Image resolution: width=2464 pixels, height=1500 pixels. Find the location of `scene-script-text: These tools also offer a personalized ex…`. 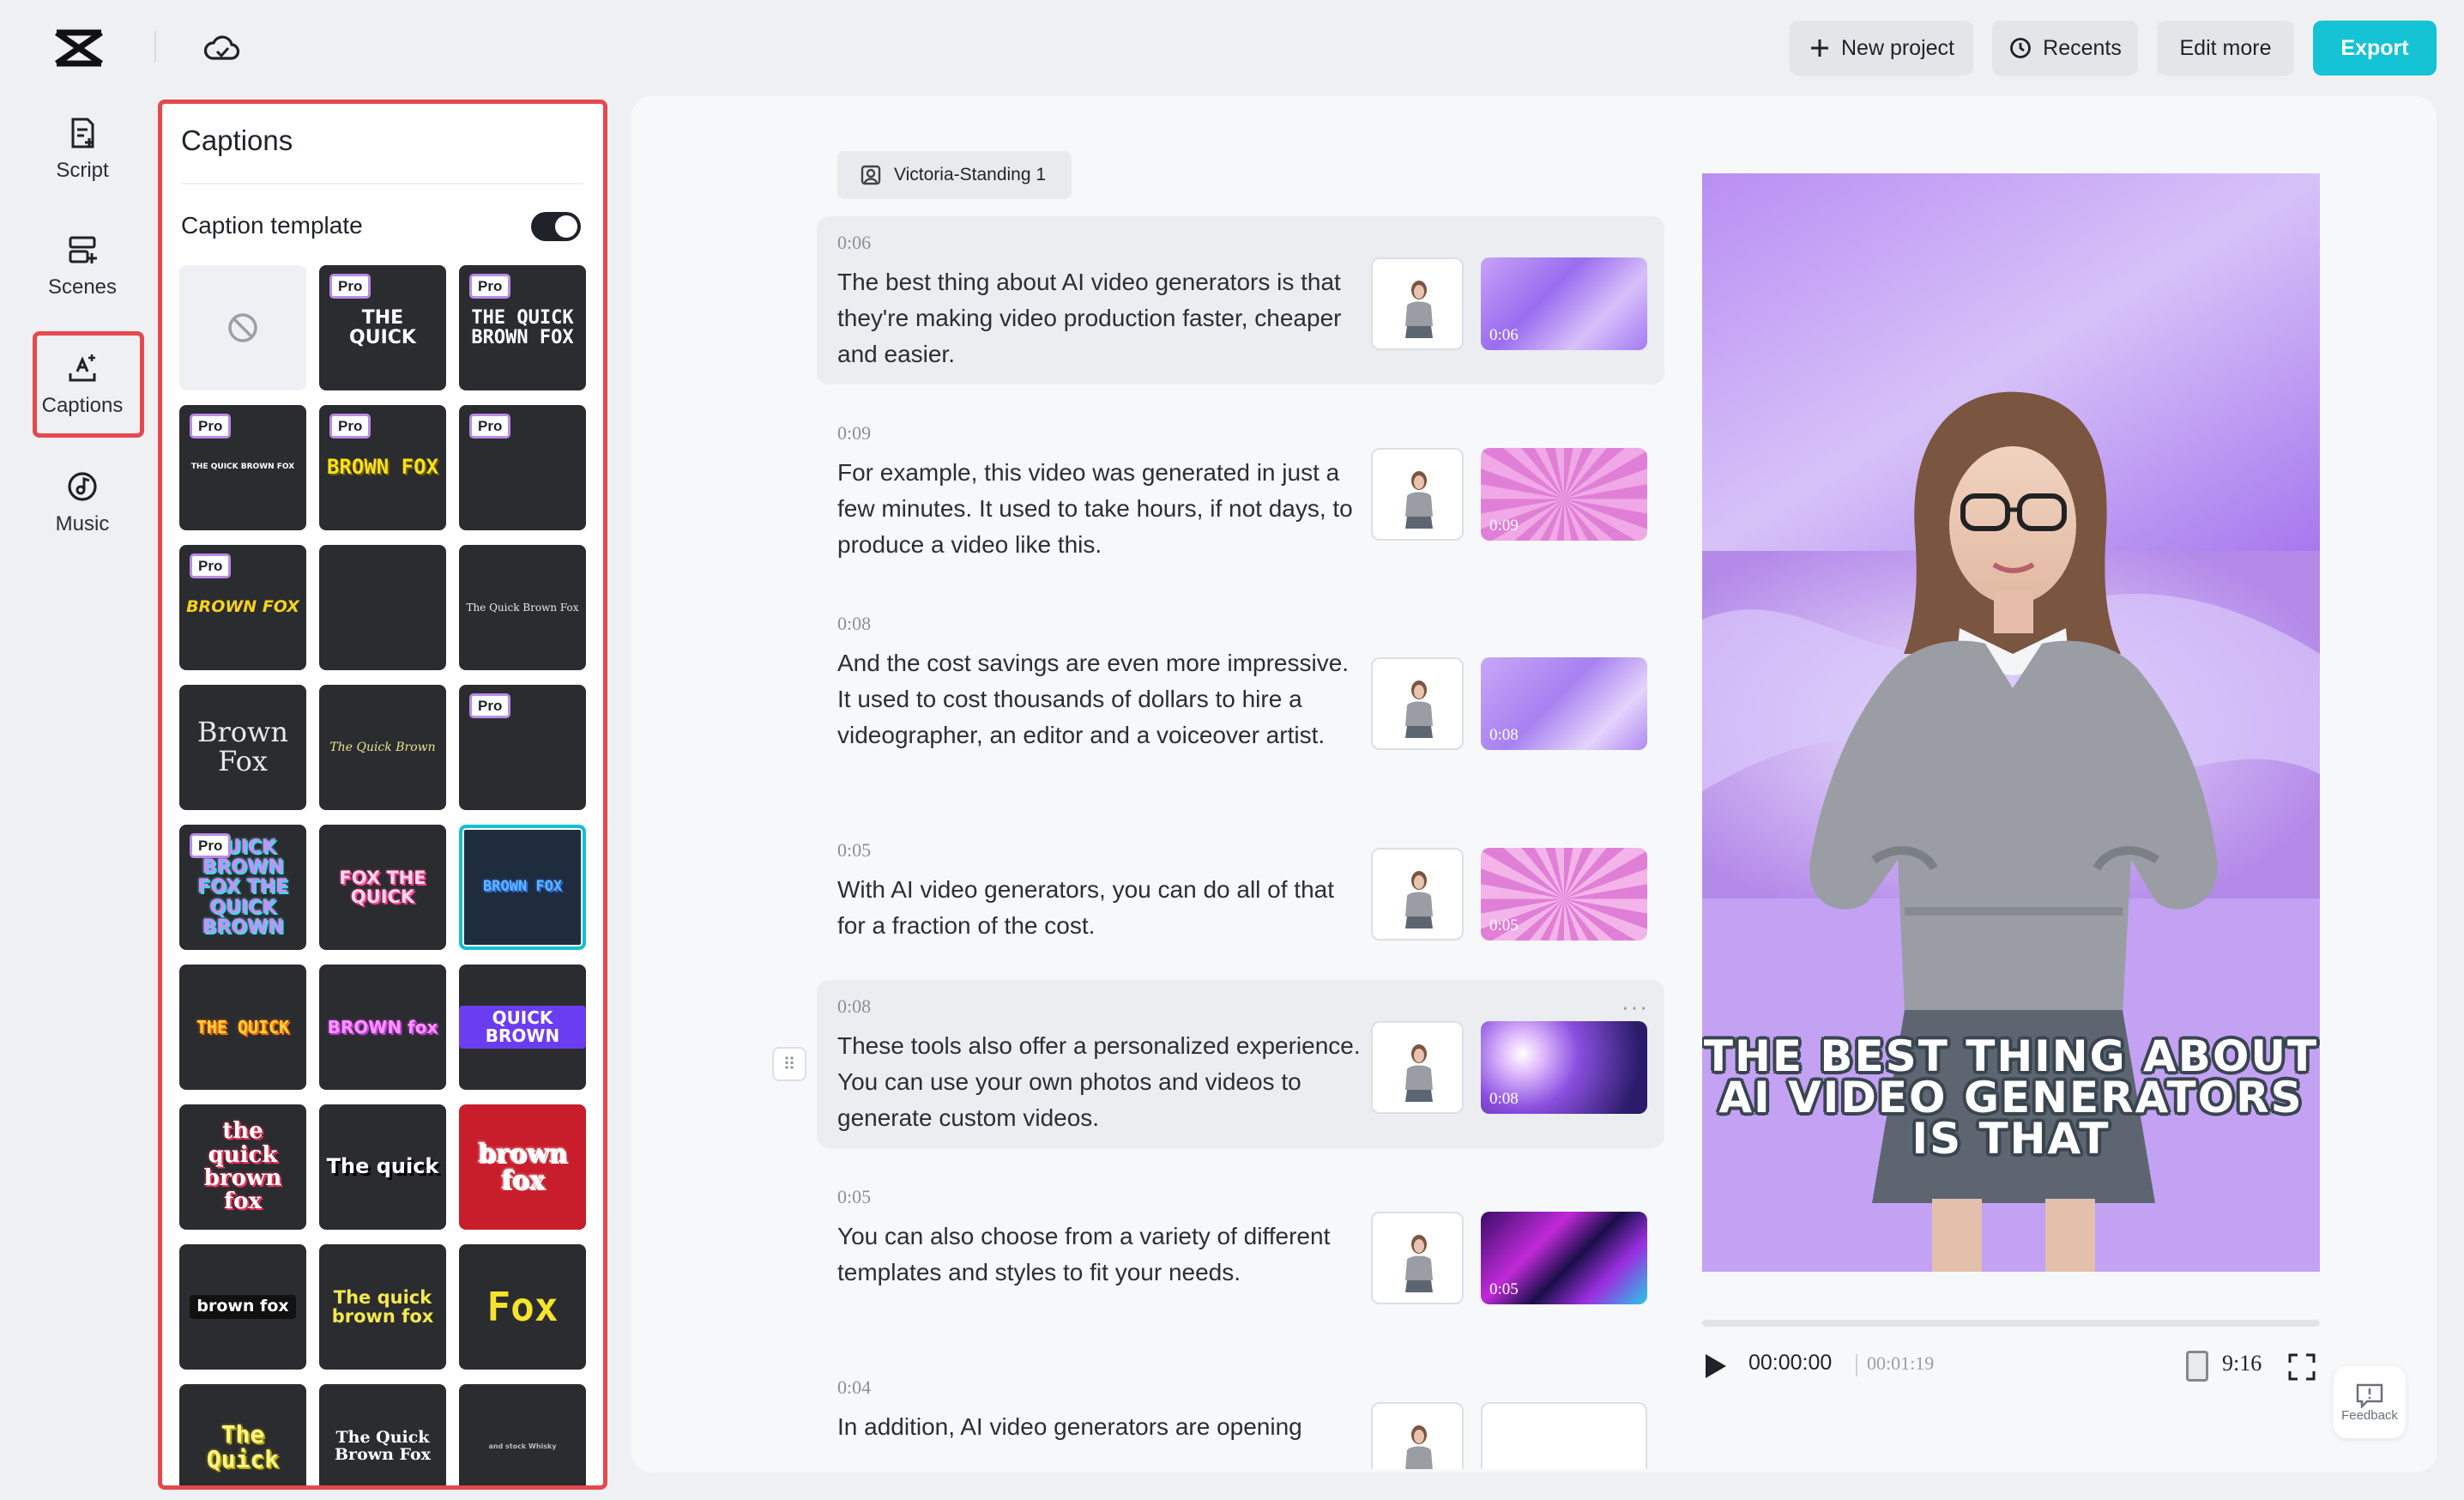

scene-script-text: These tools also offer a personalized ex… is located at coordinates (1099, 1082).